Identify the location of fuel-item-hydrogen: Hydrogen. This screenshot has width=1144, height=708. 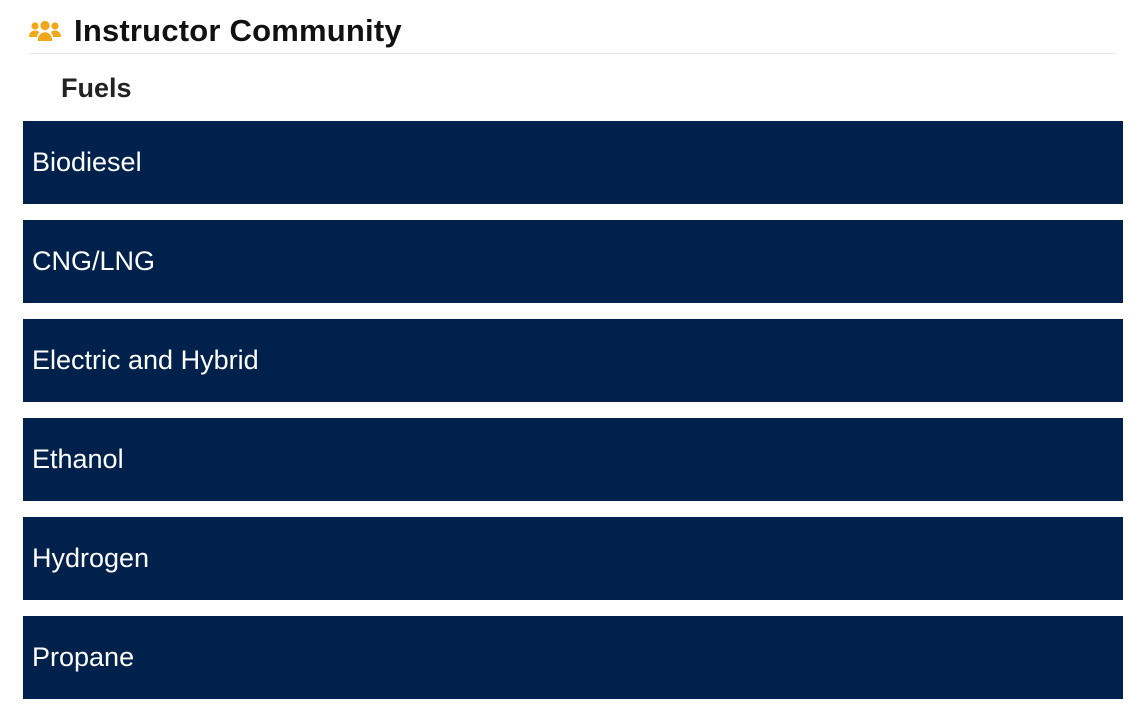
(573, 558).